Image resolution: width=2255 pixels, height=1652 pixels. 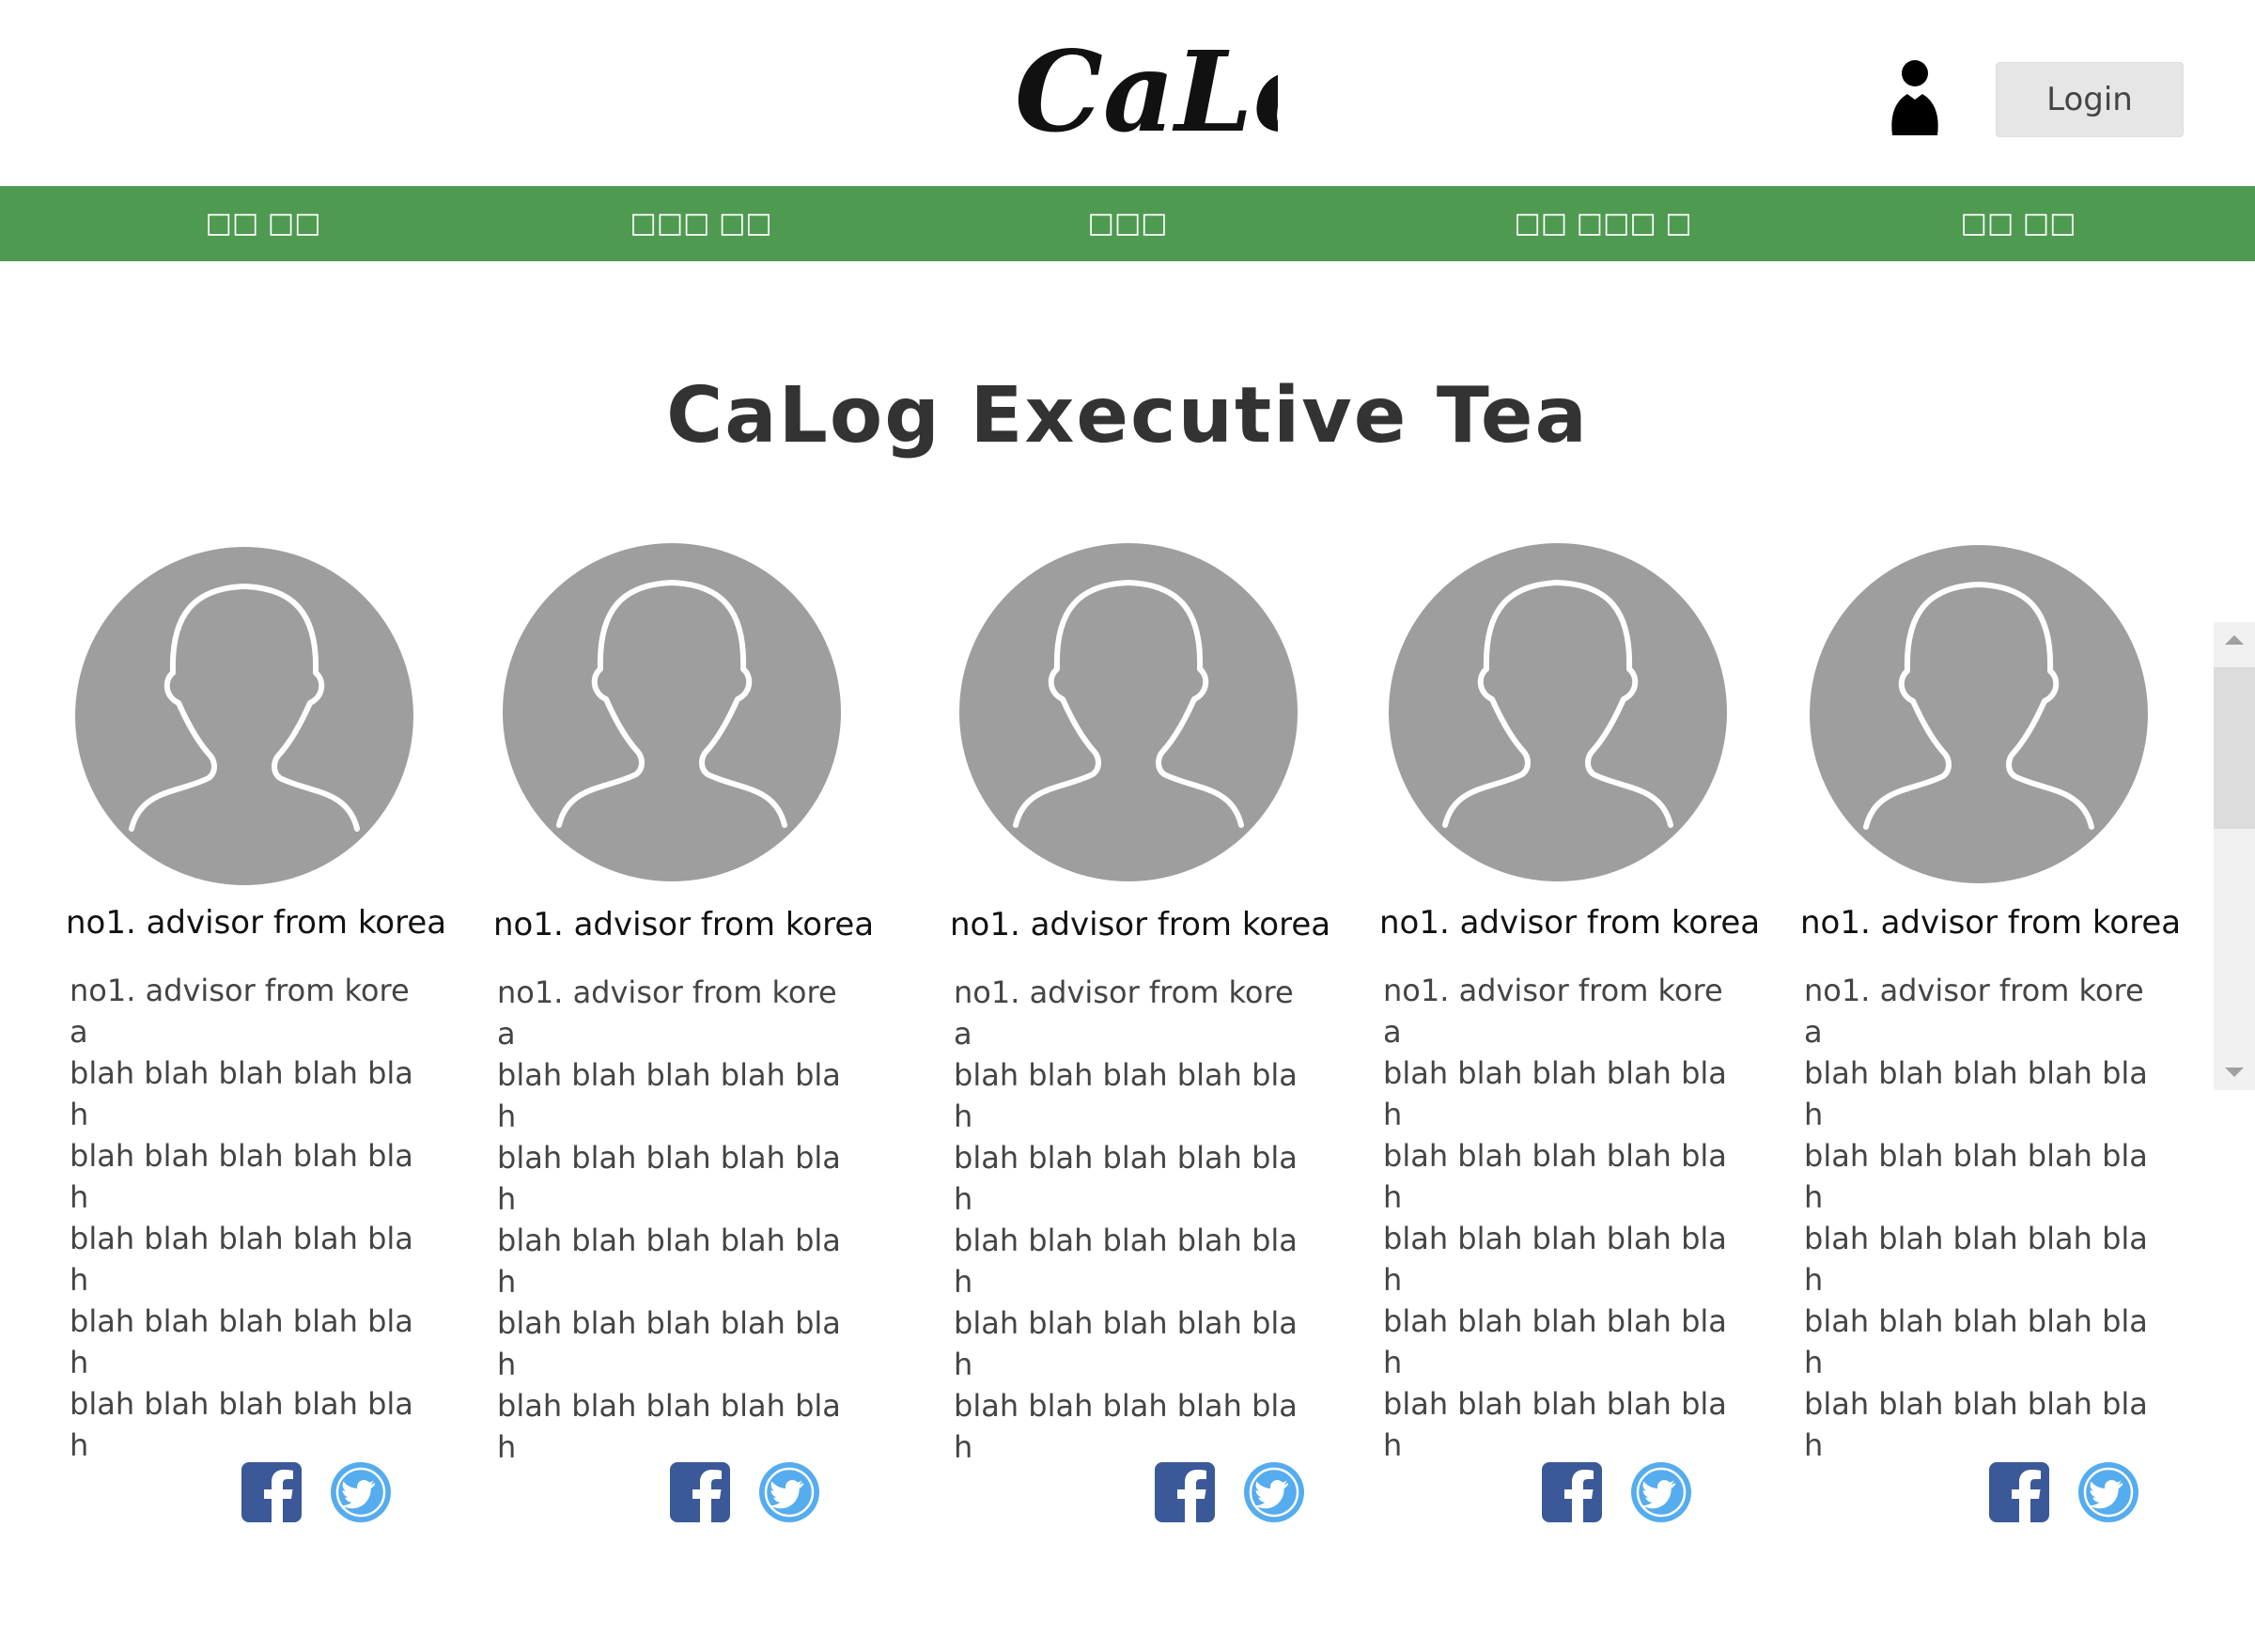 I want to click on main-nav: □□ □□ □□□ □□ □□□ □□ □□□ □ □□ □□, so click(x=1127, y=223).